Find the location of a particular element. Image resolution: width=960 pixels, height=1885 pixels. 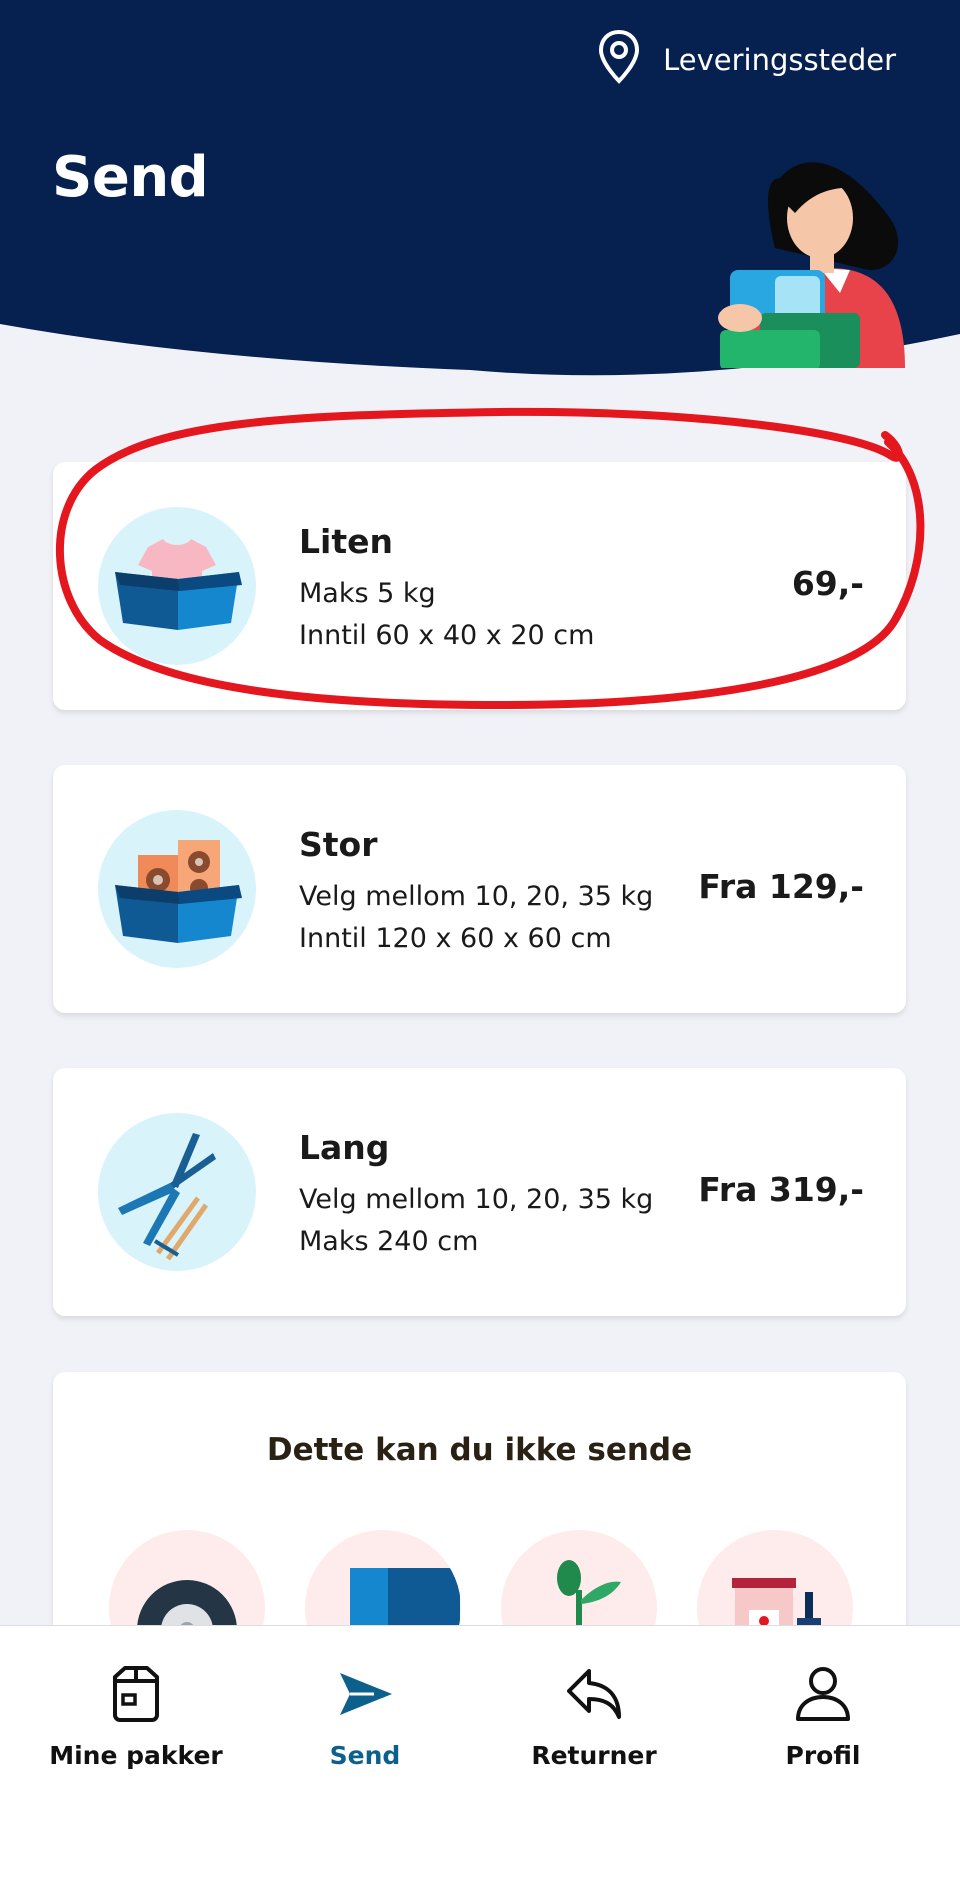

pruning-shears-ski-poles-icon is located at coordinates (177, 1192).